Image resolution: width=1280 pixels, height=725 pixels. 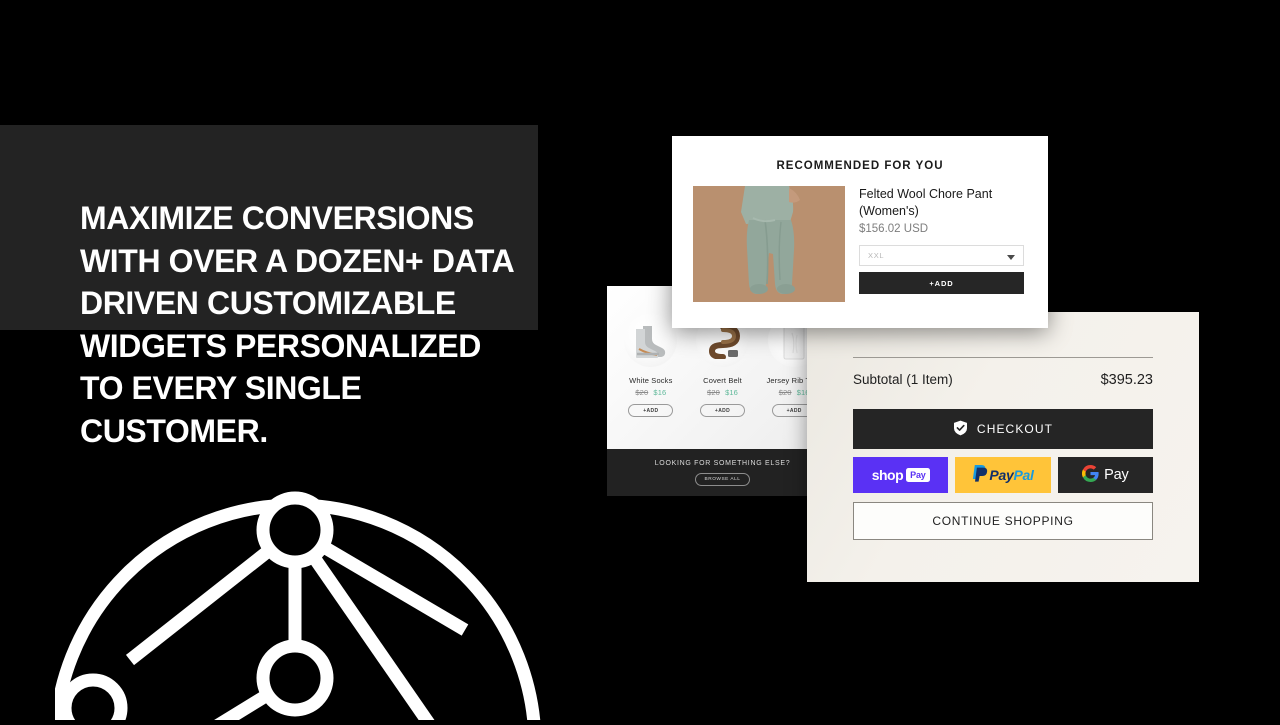 What do you see at coordinates (723, 365) in the screenshot?
I see `list-item: Covert Belt $20 $16 +ADD` at bounding box center [723, 365].